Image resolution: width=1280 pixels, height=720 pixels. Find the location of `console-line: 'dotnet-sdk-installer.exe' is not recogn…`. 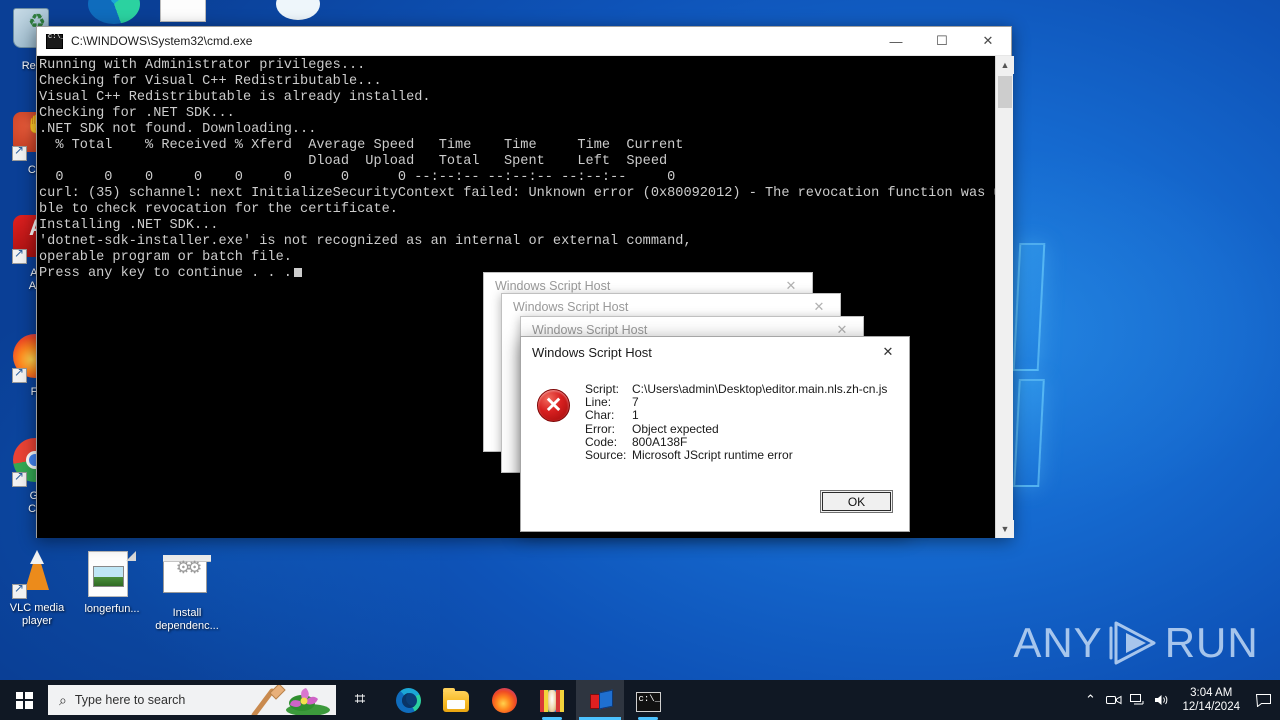

console-line: 'dotnet-sdk-installer.exe' is not recogn… is located at coordinates (365, 241).